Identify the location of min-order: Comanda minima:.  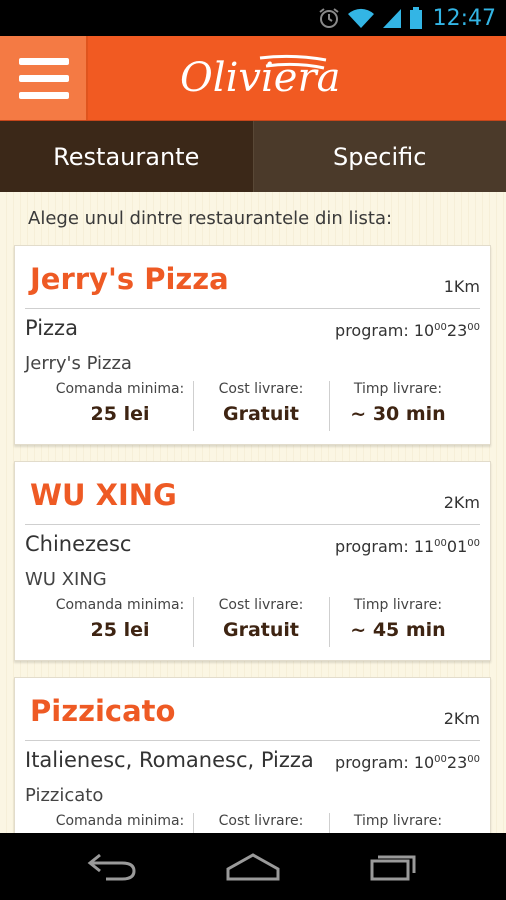
(120, 821).